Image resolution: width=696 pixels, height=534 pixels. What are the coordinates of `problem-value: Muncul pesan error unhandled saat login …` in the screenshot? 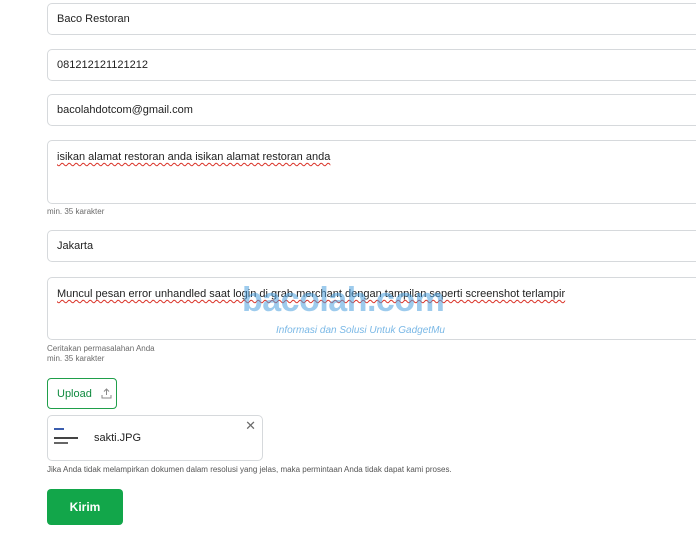 It's located at (311, 294).